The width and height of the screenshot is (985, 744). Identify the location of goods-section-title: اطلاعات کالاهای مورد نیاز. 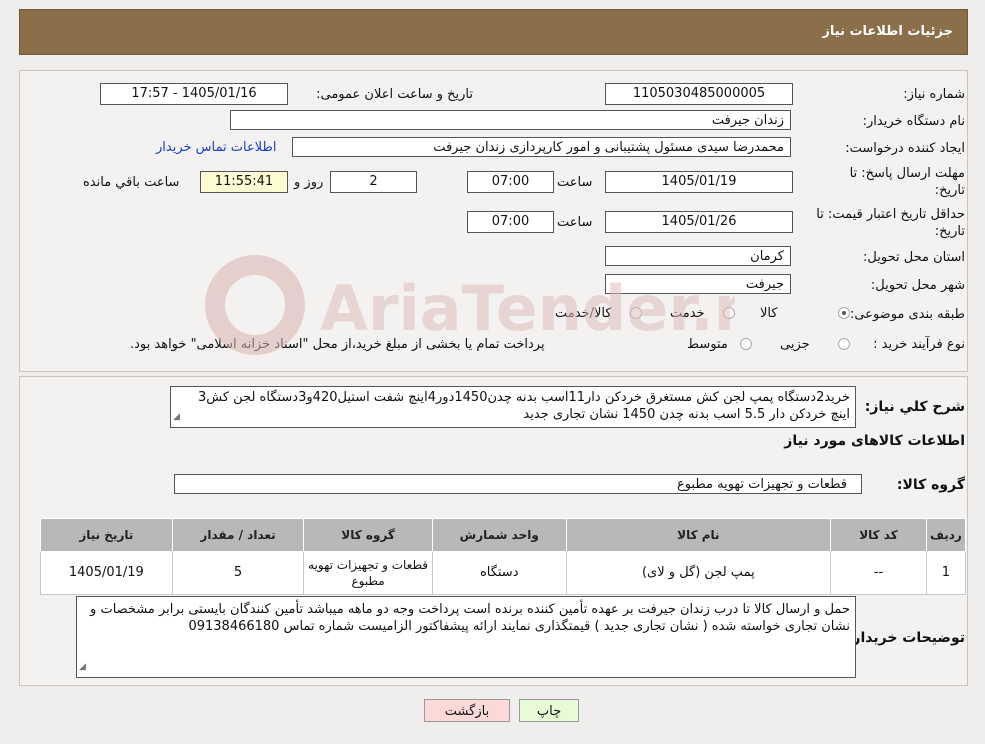
(874, 441).